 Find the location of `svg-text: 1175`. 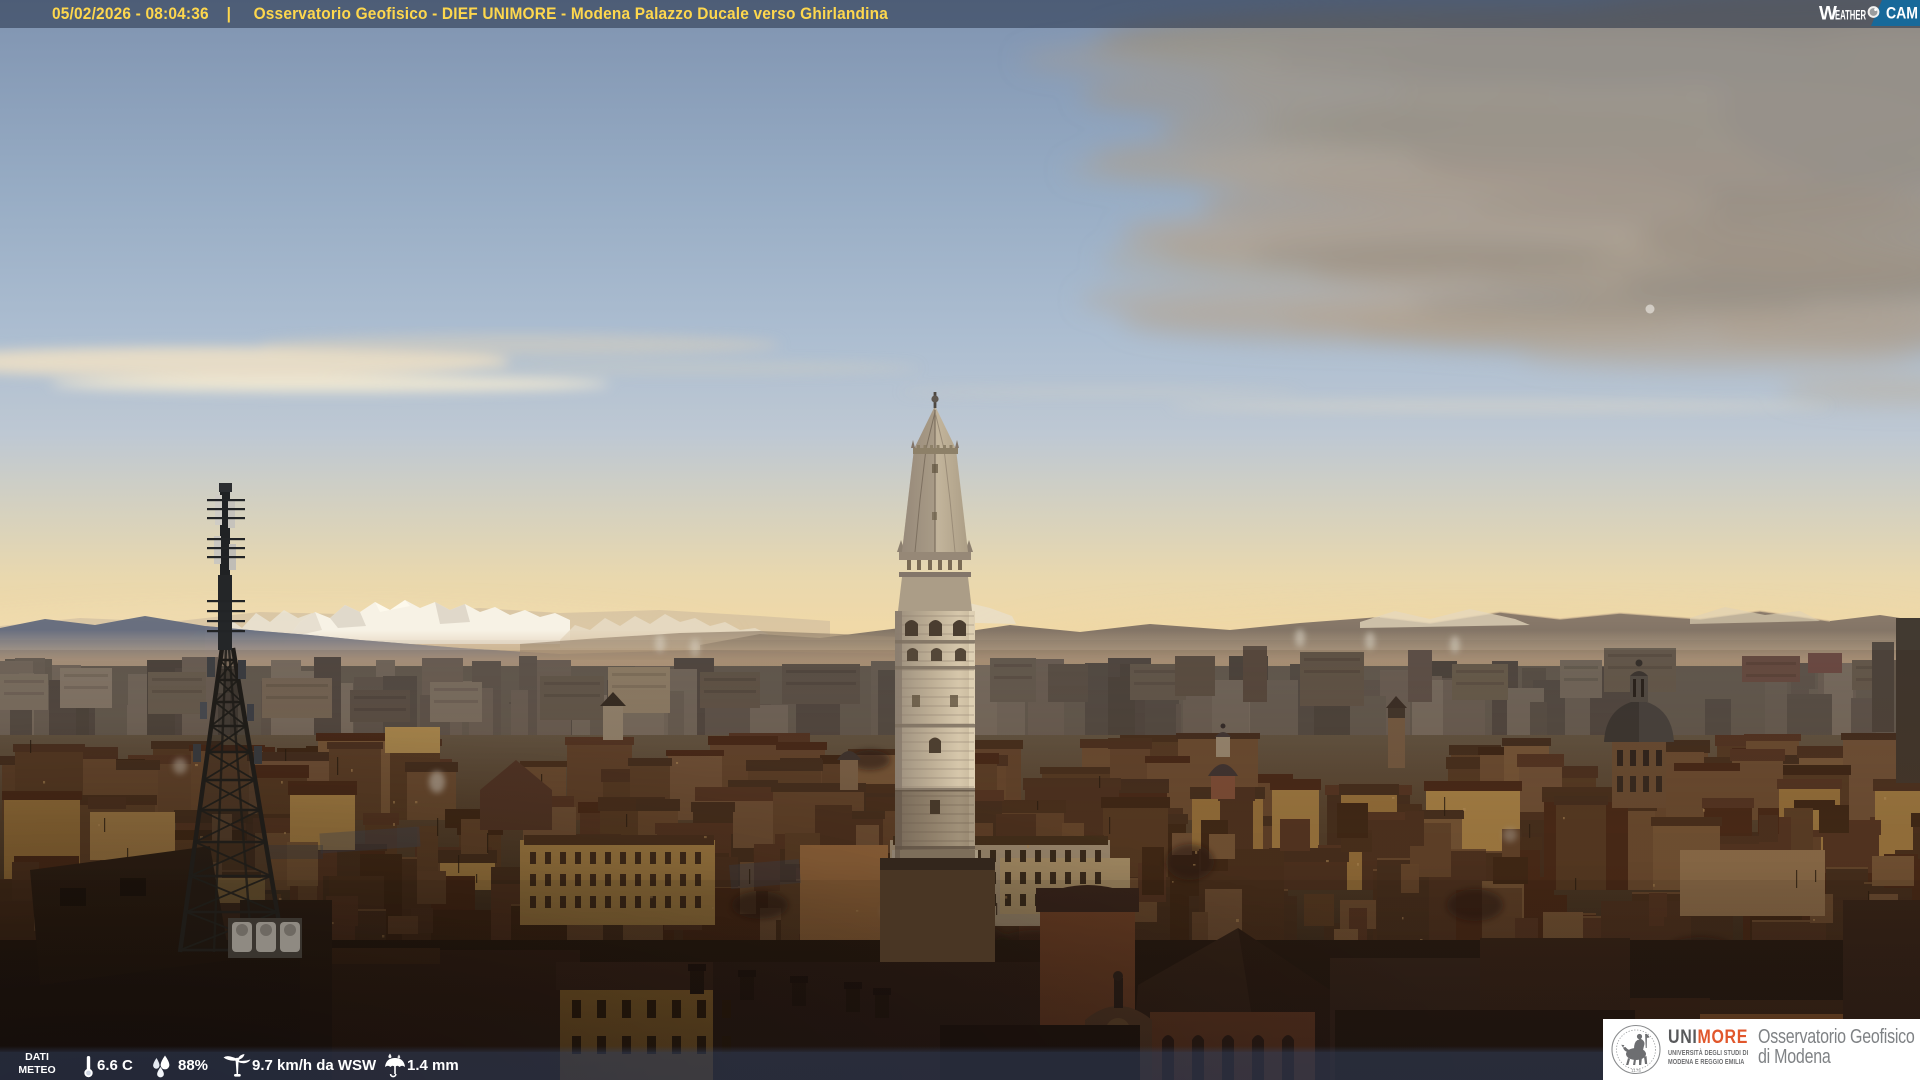

svg-text: 1175 is located at coordinates (1636, 1070).